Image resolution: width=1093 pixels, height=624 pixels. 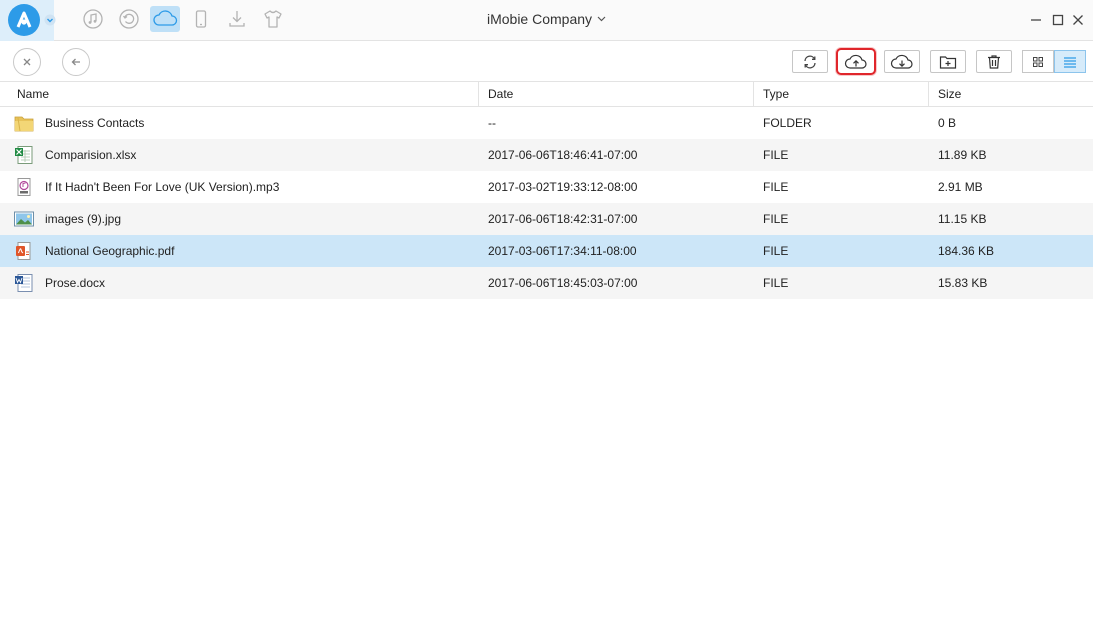 I want to click on anytrans-logo-icon, so click(x=24, y=20).